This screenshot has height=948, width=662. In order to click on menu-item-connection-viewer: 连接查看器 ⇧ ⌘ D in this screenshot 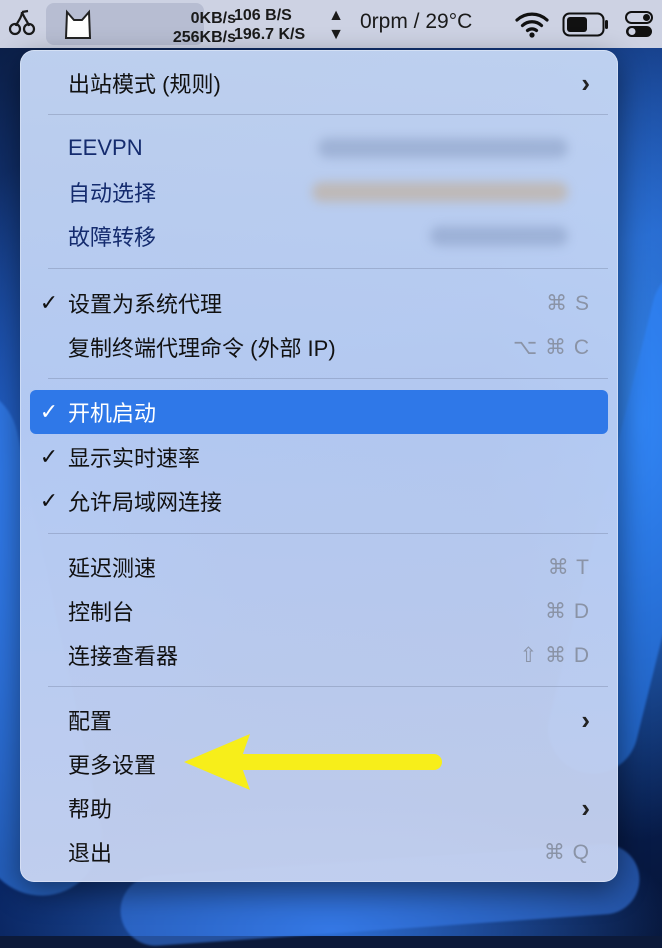, I will do `click(319, 655)`.